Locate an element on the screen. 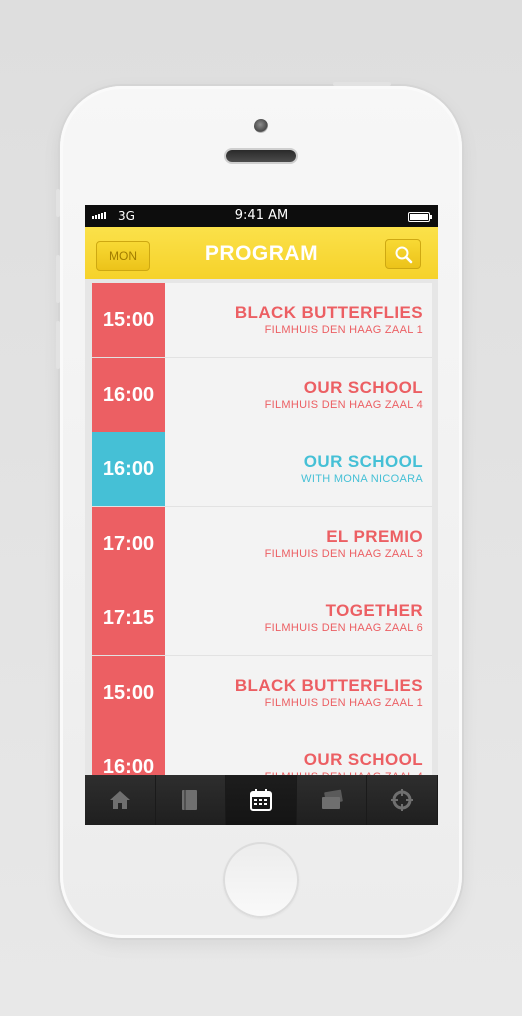  tab-home is located at coordinates (120, 800).